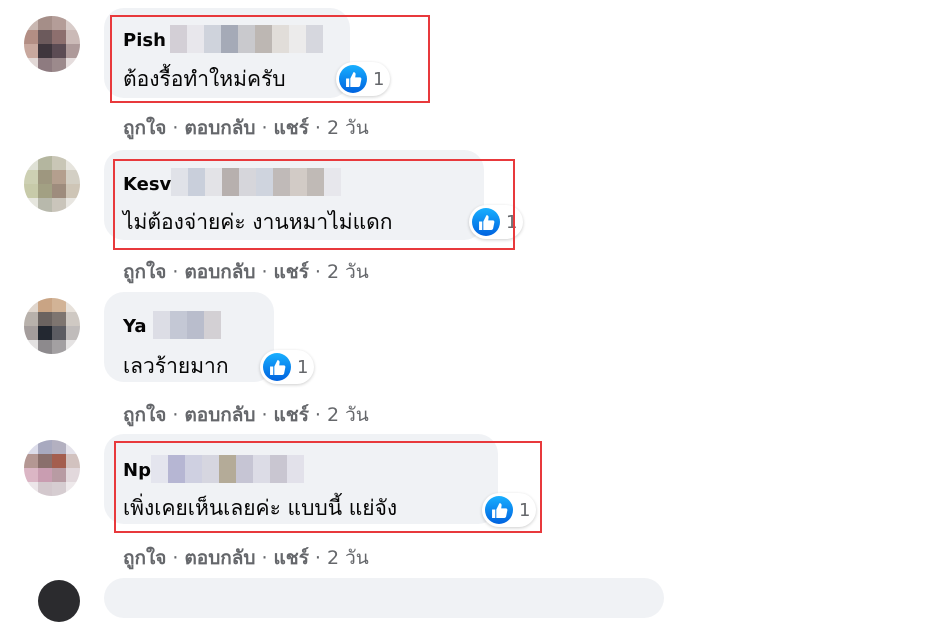 This screenshot has width=931, height=622. What do you see at coordinates (277, 367) in the screenshot?
I see `thumbs-up-icon` at bounding box center [277, 367].